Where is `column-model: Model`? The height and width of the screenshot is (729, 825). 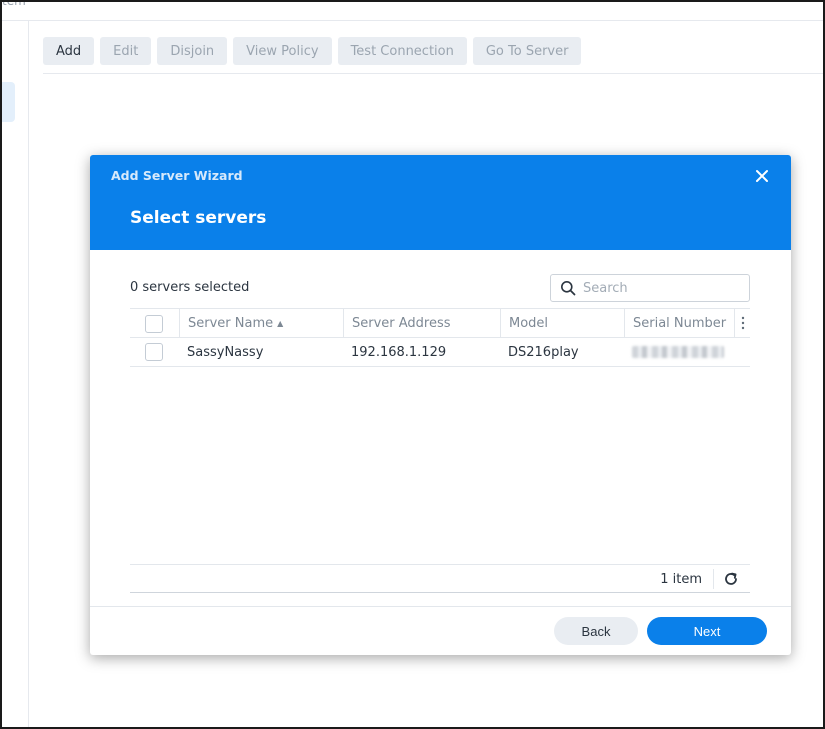
column-model: Model is located at coordinates (562, 323).